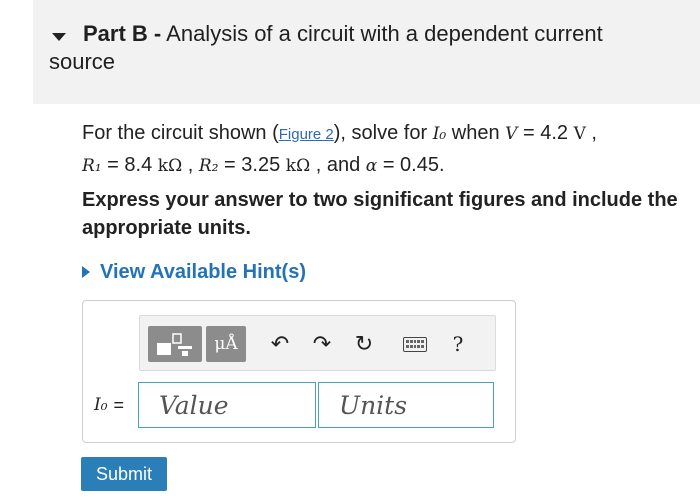 Image resolution: width=700 pixels, height=500 pixels. I want to click on voltage-value: = 4.2, so click(545, 133).